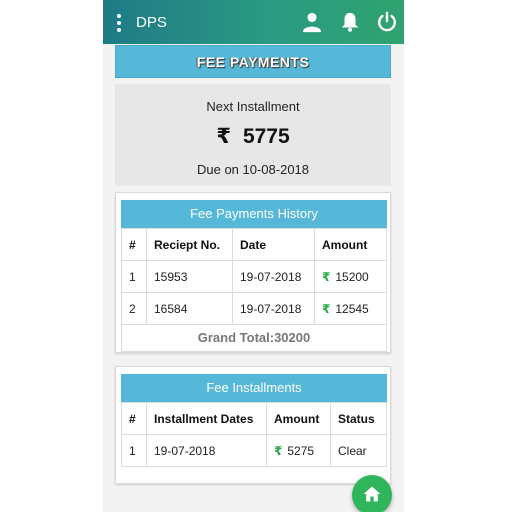 The height and width of the screenshot is (512, 512). What do you see at coordinates (387, 22) in the screenshot?
I see `power-icon` at bounding box center [387, 22].